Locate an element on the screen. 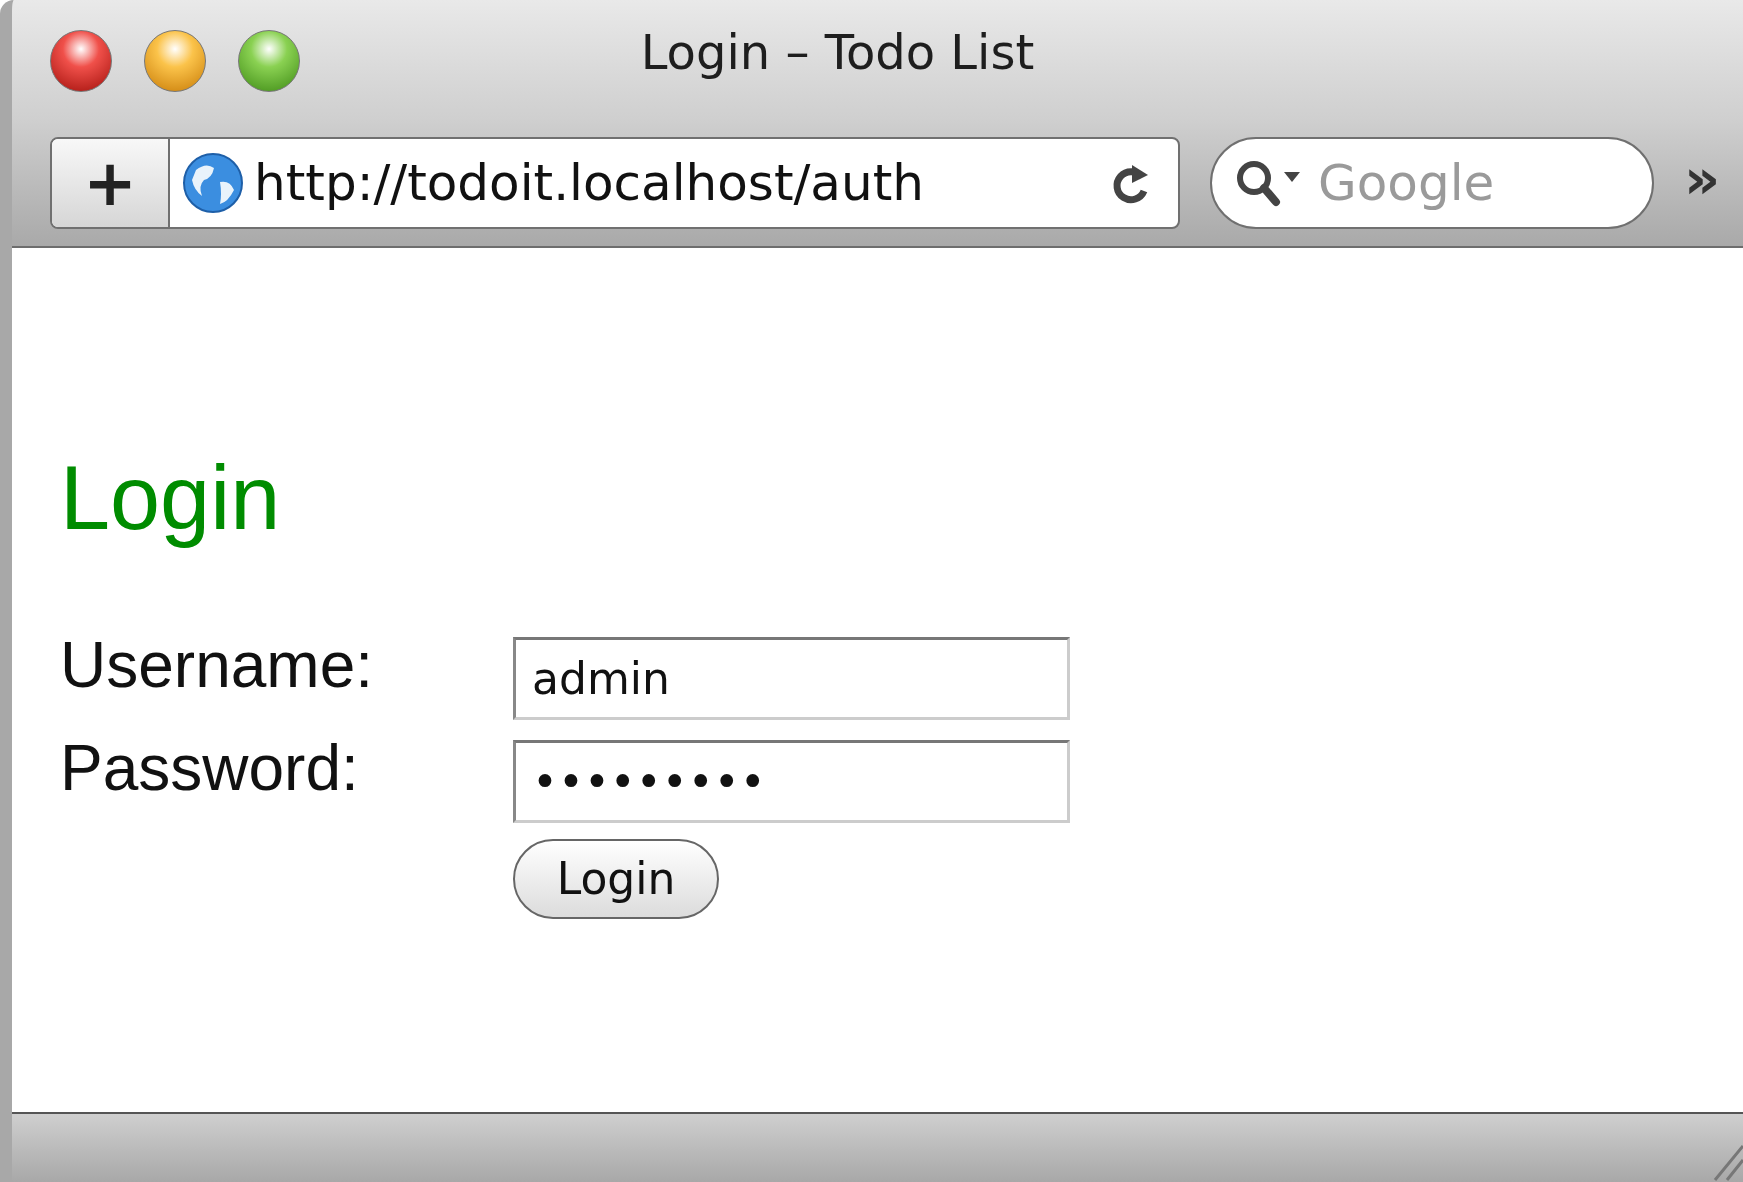  address-bar: + http://todoit.localhost/auth is located at coordinates (615, 183).